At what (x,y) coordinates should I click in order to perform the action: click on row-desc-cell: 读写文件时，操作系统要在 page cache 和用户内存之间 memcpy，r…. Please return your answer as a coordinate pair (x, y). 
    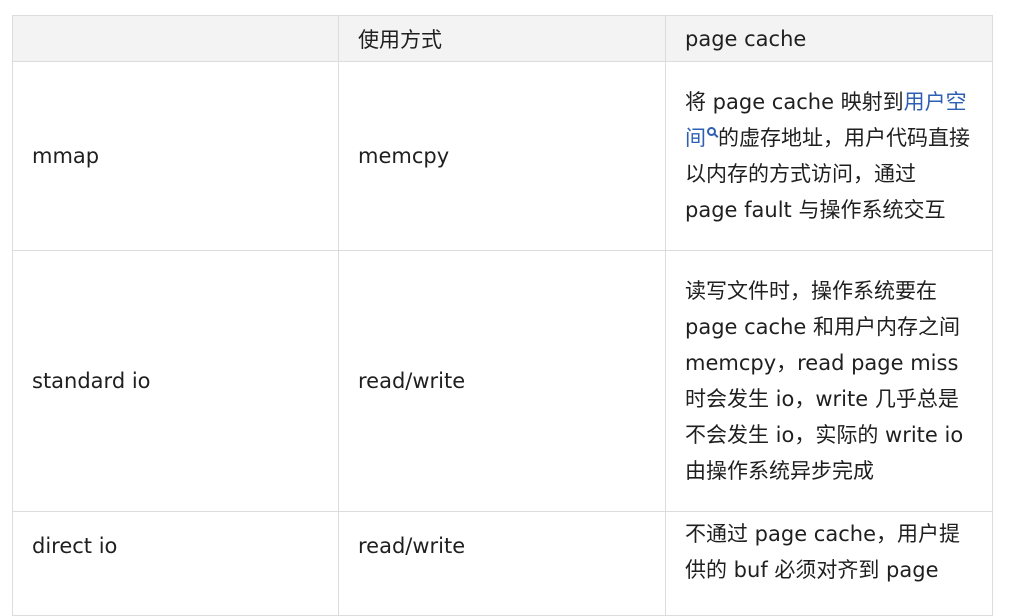
    Looking at the image, I should click on (829, 381).